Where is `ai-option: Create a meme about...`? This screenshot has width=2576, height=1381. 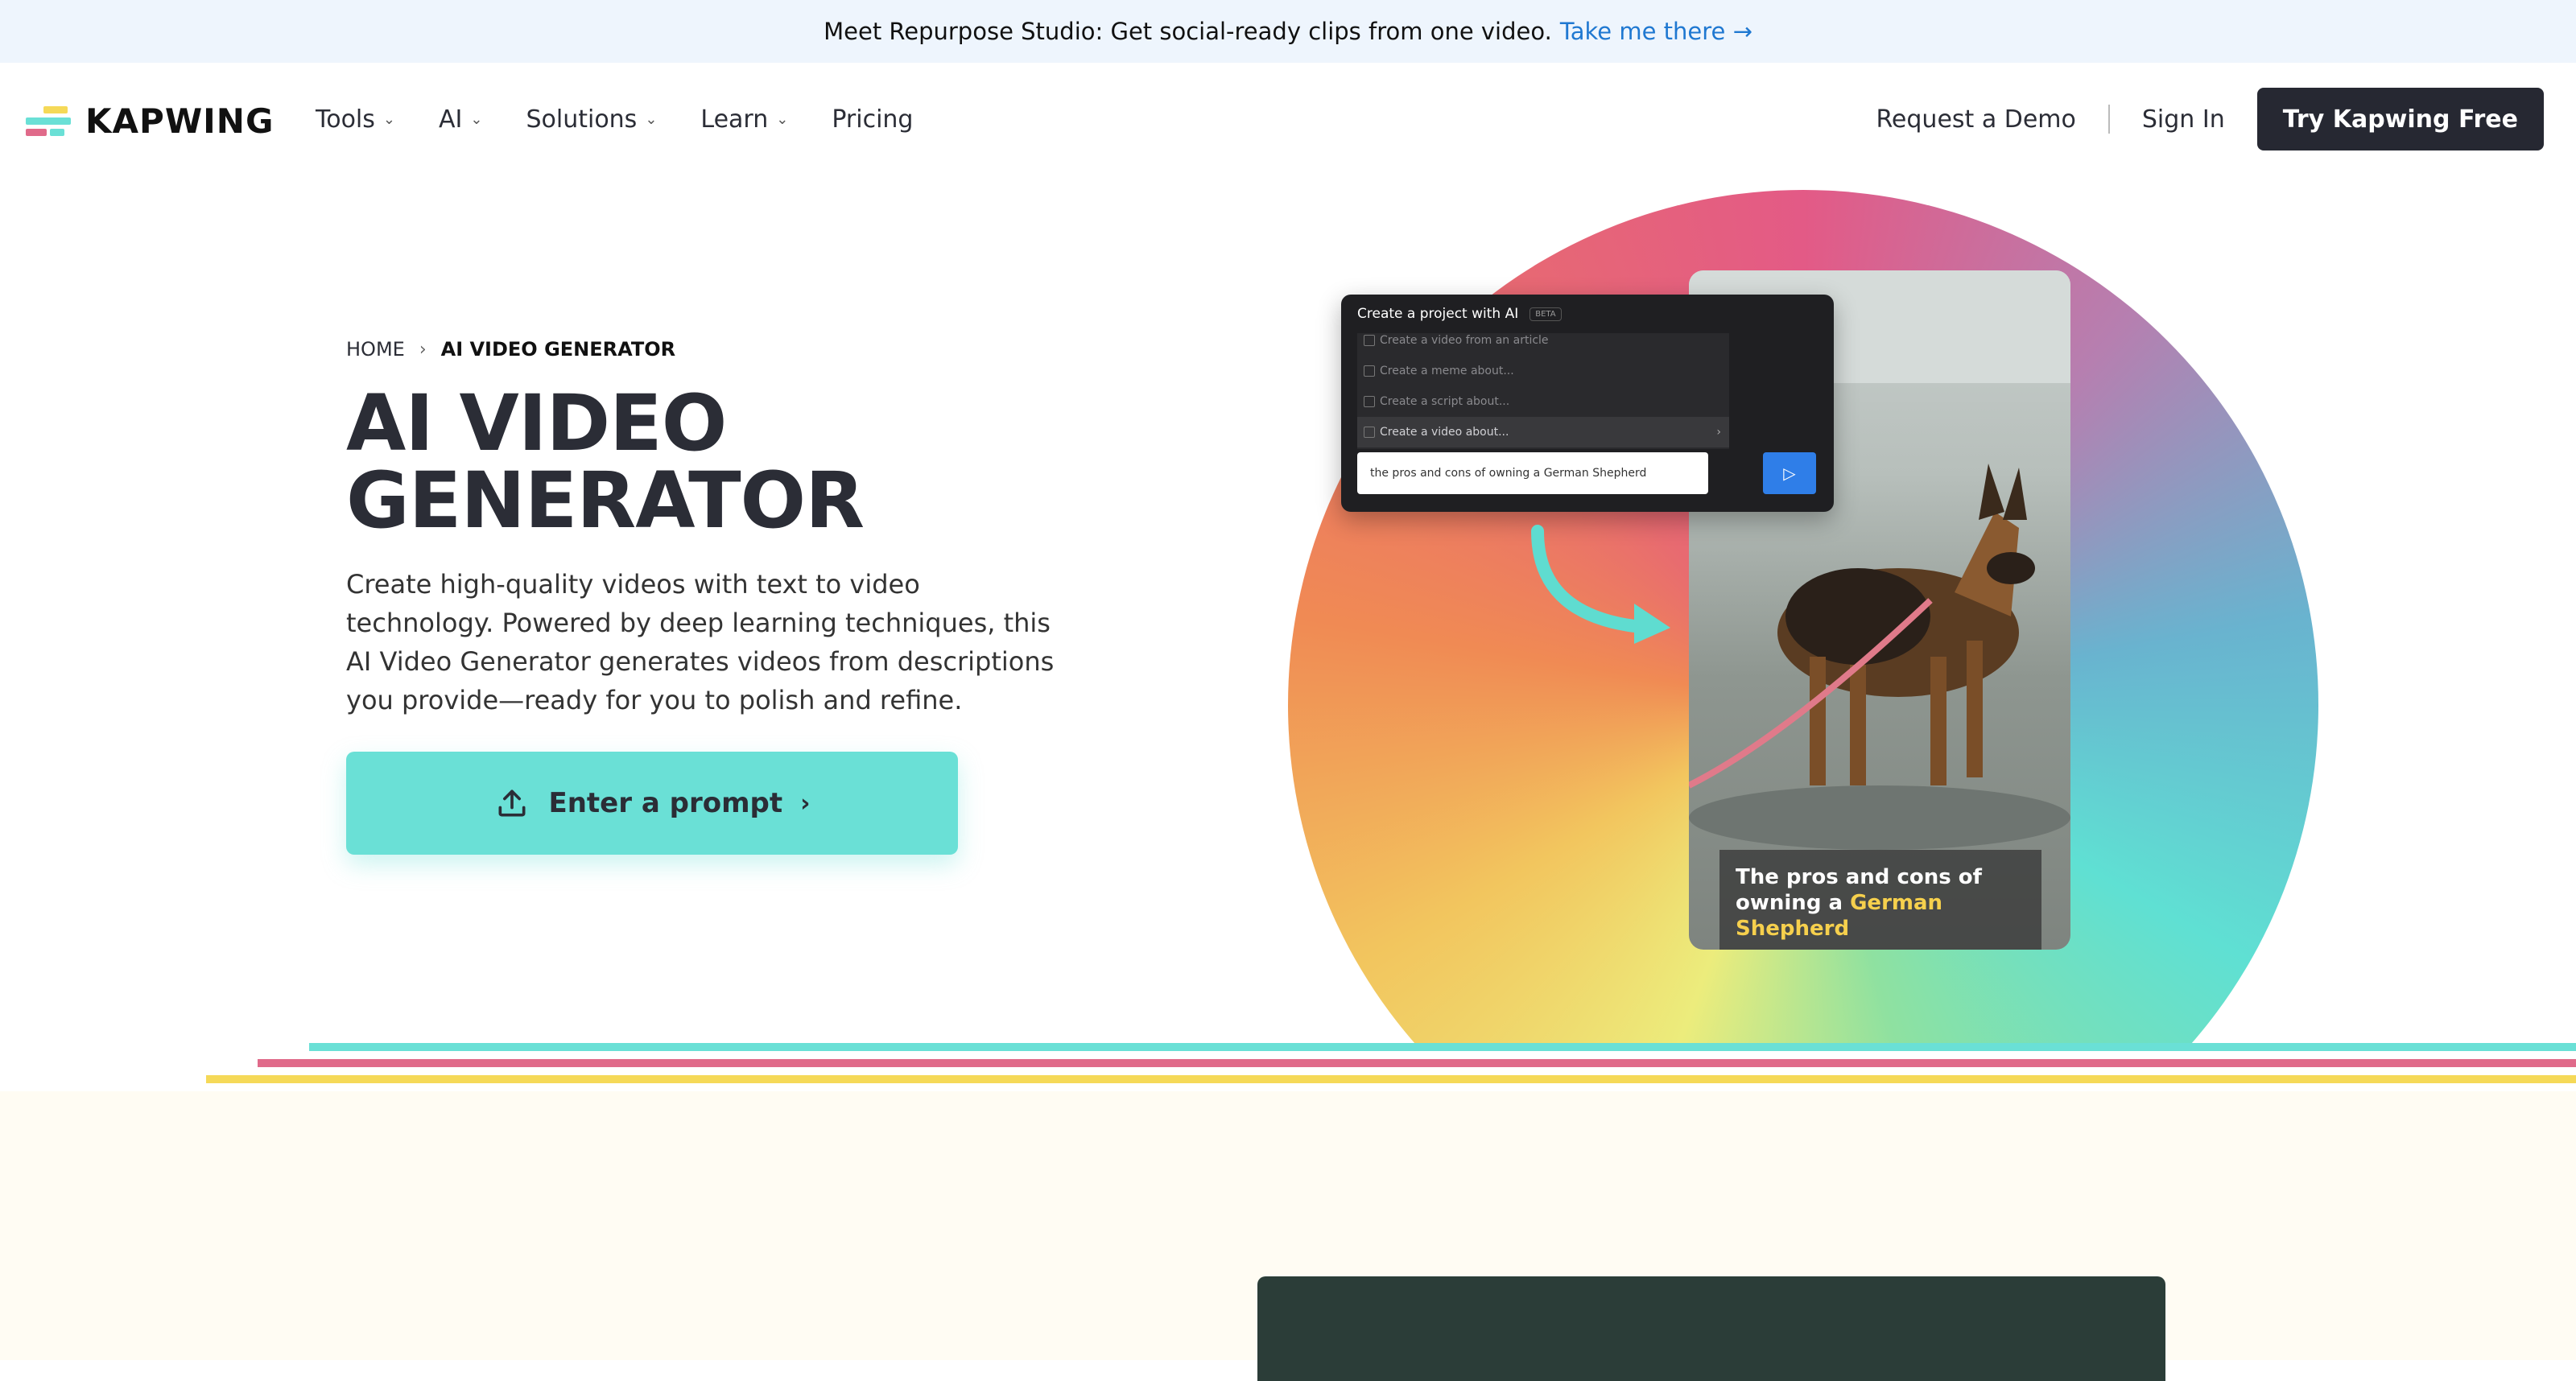
ai-option: Create a meme about... is located at coordinates (1543, 371).